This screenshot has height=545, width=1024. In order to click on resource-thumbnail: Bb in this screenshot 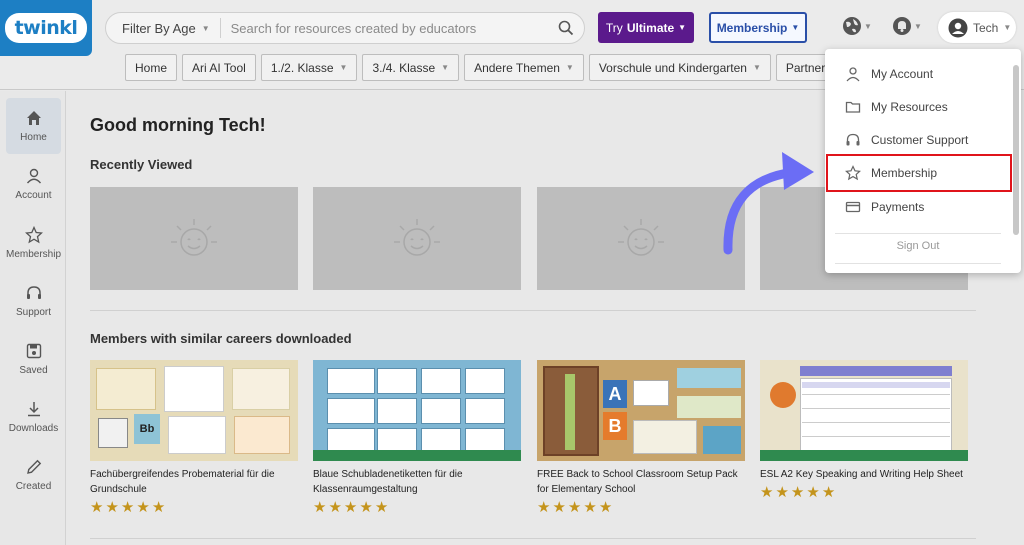, I will do `click(194, 410)`.